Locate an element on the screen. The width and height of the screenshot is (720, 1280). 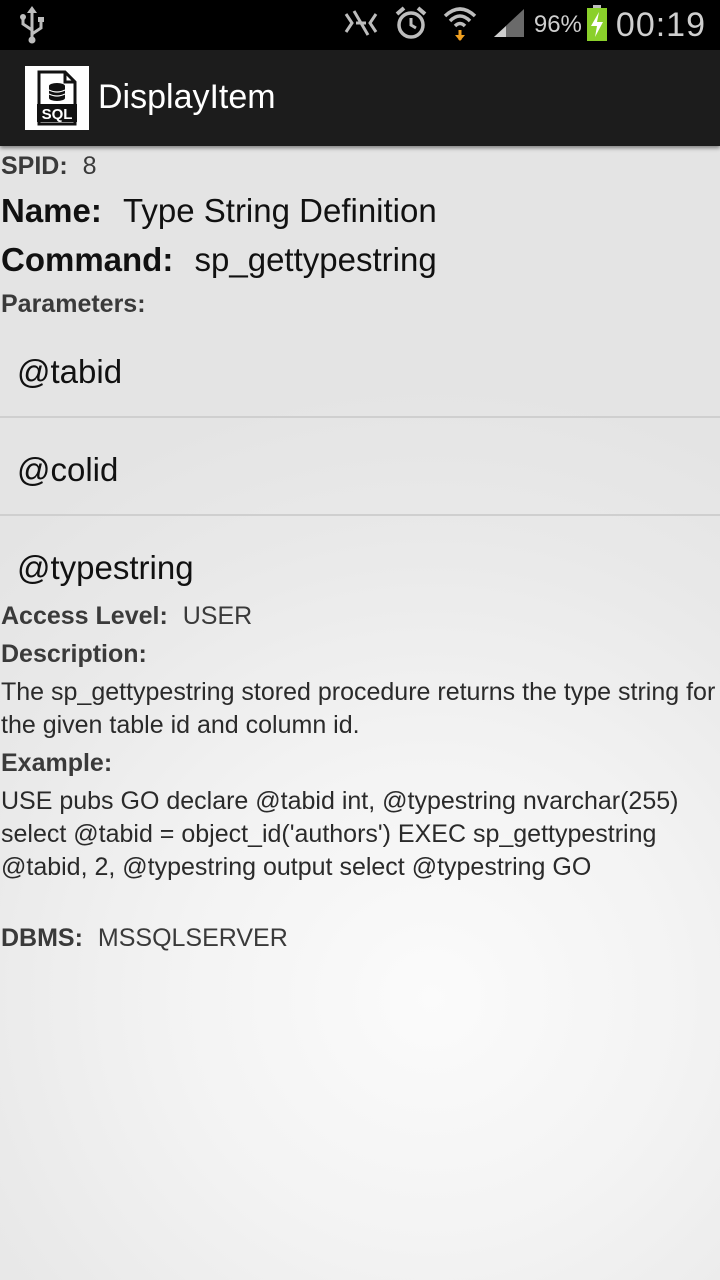
parameters-label: Parameters: is located at coordinates (73, 304).